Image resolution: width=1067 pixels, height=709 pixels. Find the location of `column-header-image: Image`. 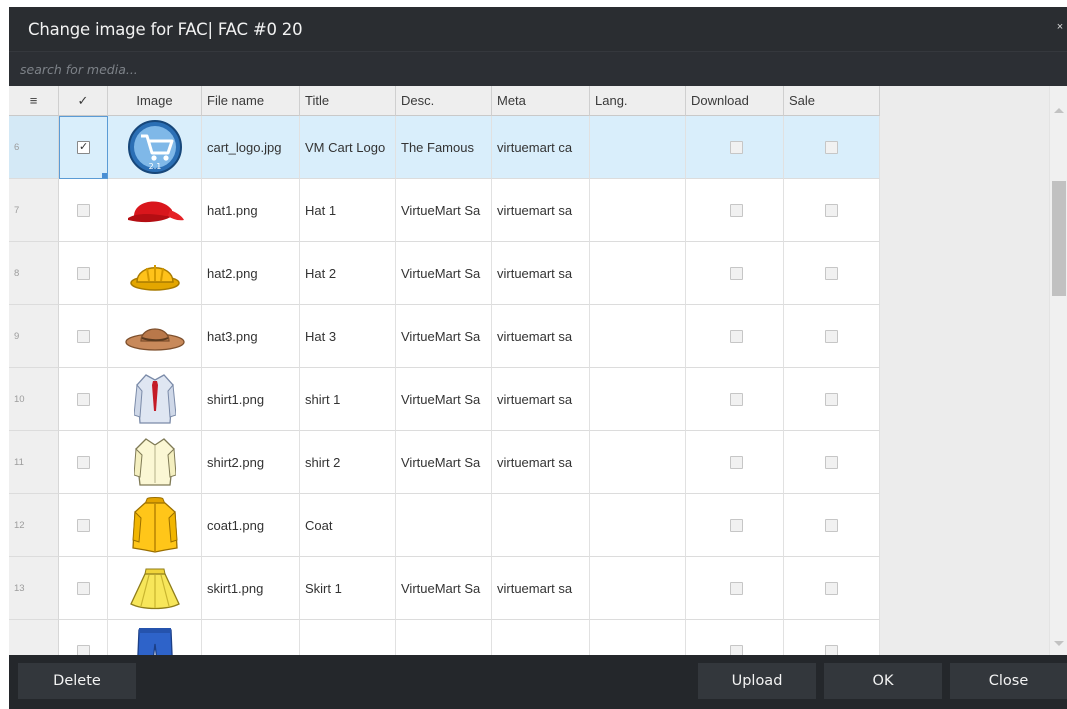

column-header-image: Image is located at coordinates (155, 101).